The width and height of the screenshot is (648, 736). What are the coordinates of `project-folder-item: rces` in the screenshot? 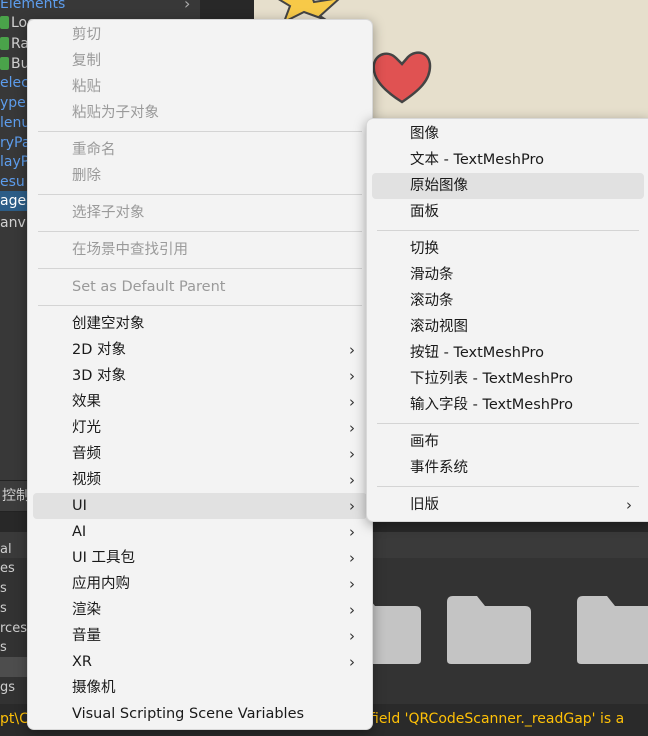 It's located at (13, 629).